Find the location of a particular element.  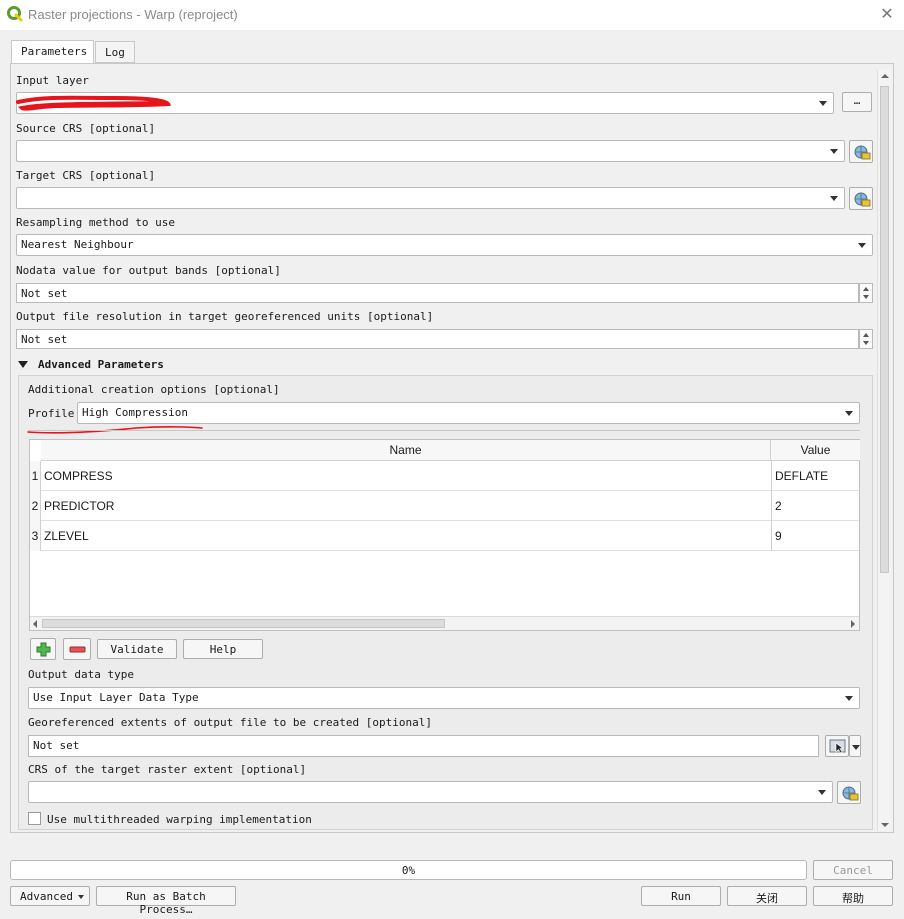

resolution-input: Not set is located at coordinates (437, 339).